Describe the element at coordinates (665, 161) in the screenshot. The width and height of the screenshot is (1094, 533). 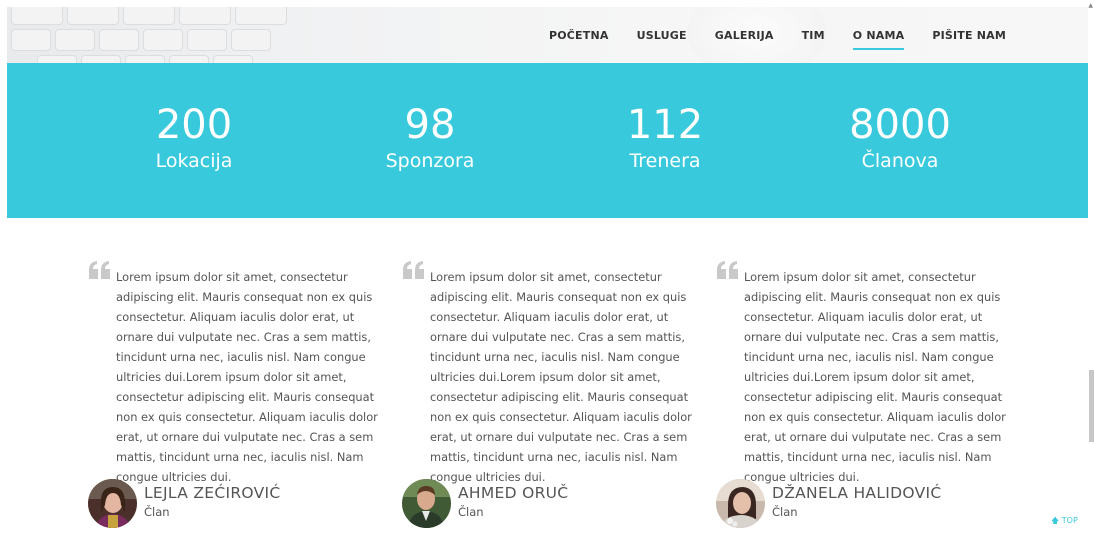
I see `stat-label: Trenera` at that location.